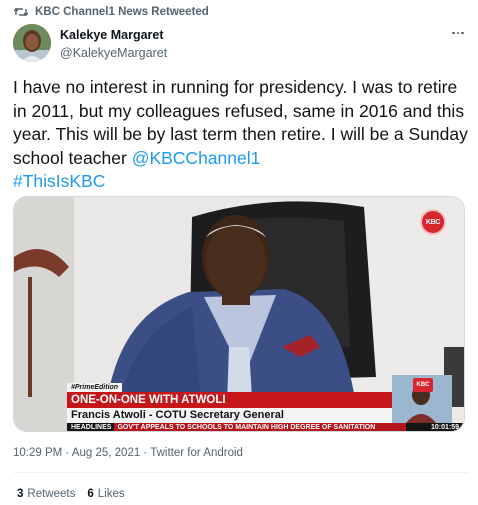  Describe the element at coordinates (240, 472) in the screenshot. I see `divider` at that location.